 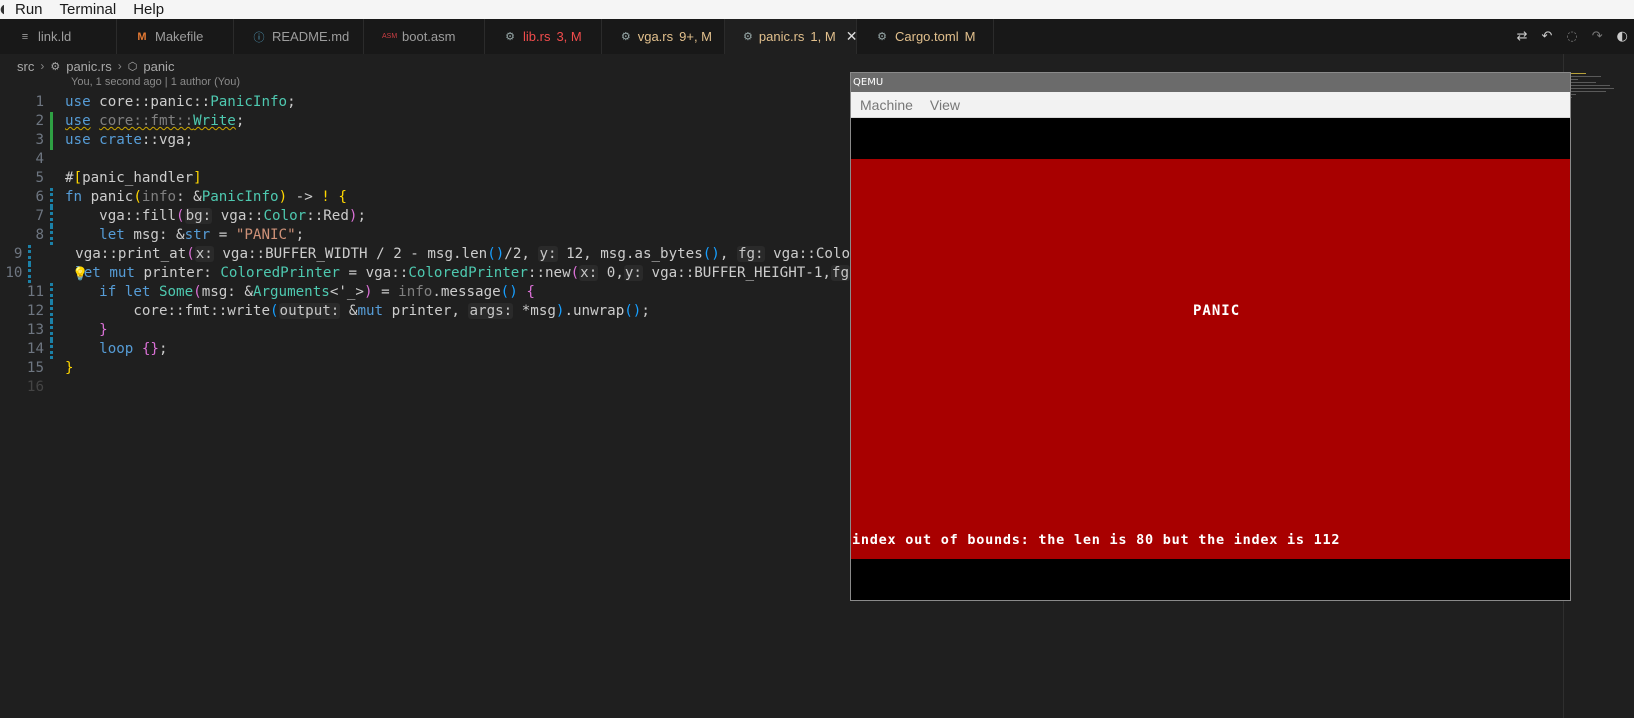 I want to click on breadcrumb-folder: src, so click(x=25, y=66).